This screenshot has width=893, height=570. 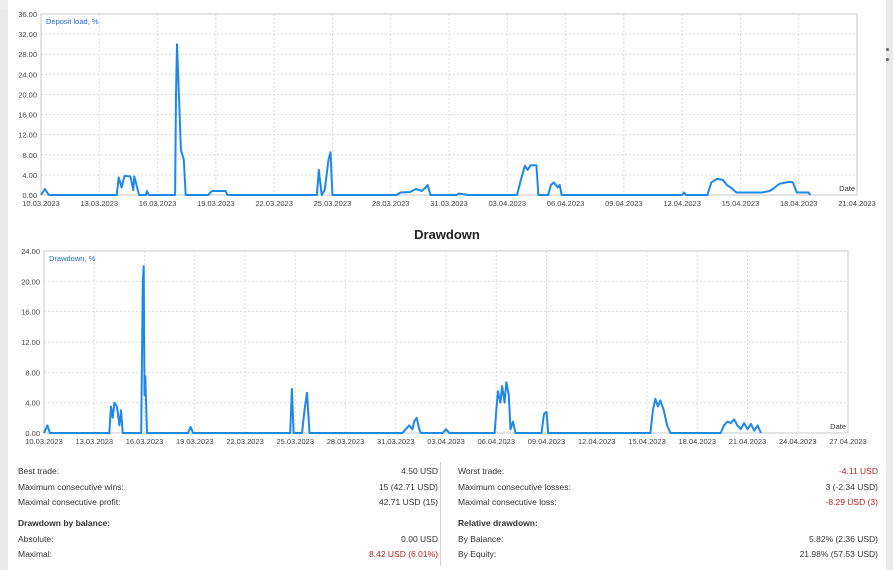 What do you see at coordinates (39, 471) in the screenshot?
I see `stat-label: Best trade:` at bounding box center [39, 471].